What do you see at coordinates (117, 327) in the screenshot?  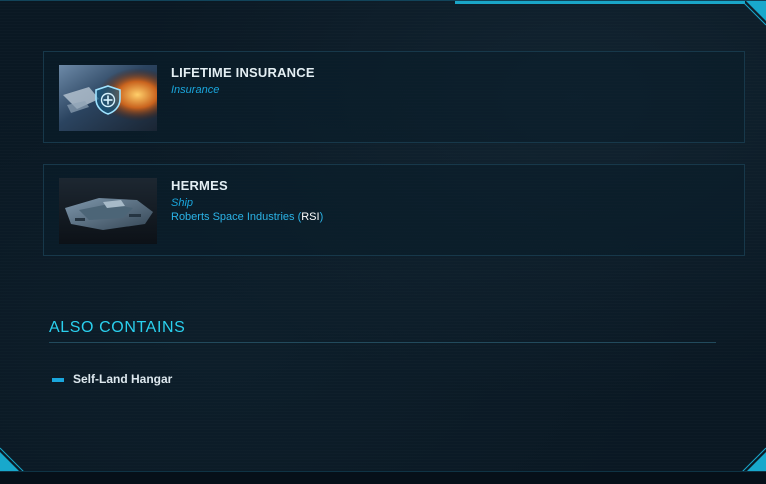 I see `also-contains-heading: ALSO CONTAINS` at bounding box center [117, 327].